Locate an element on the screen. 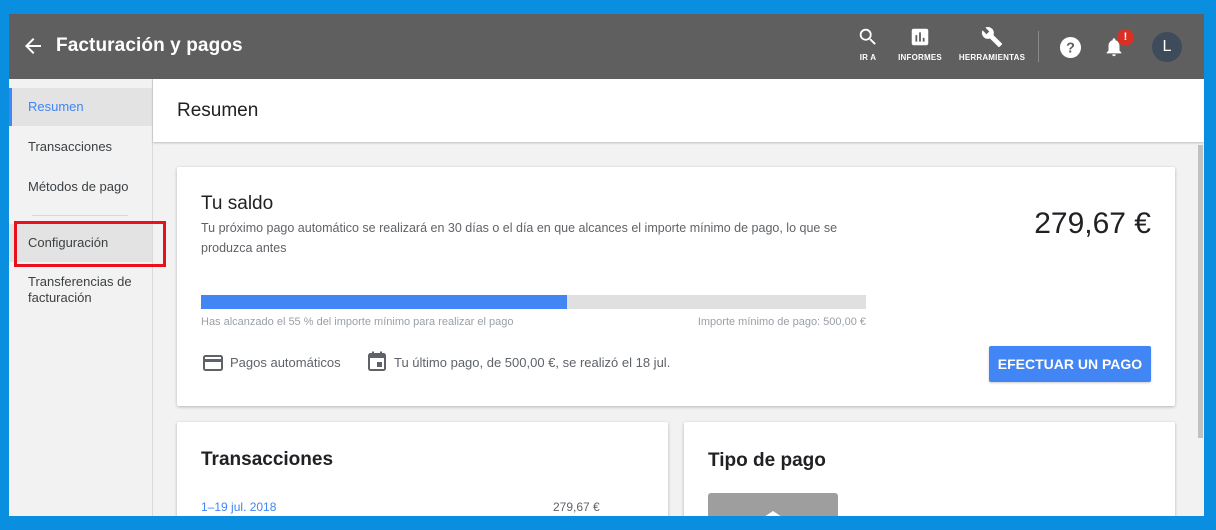 This screenshot has width=1216, height=530. transactions-card: Transacciones 1–19 jul. 2018 279,67 € is located at coordinates (422, 469).